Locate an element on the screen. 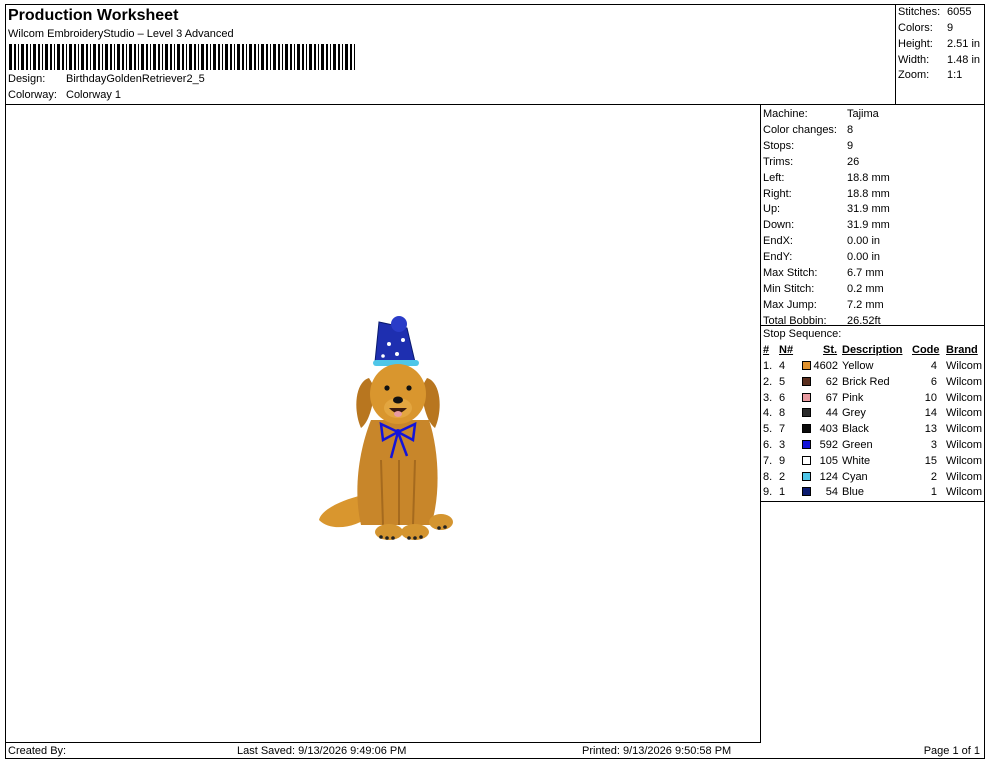  color-description: Cyan is located at coordinates (855, 476).